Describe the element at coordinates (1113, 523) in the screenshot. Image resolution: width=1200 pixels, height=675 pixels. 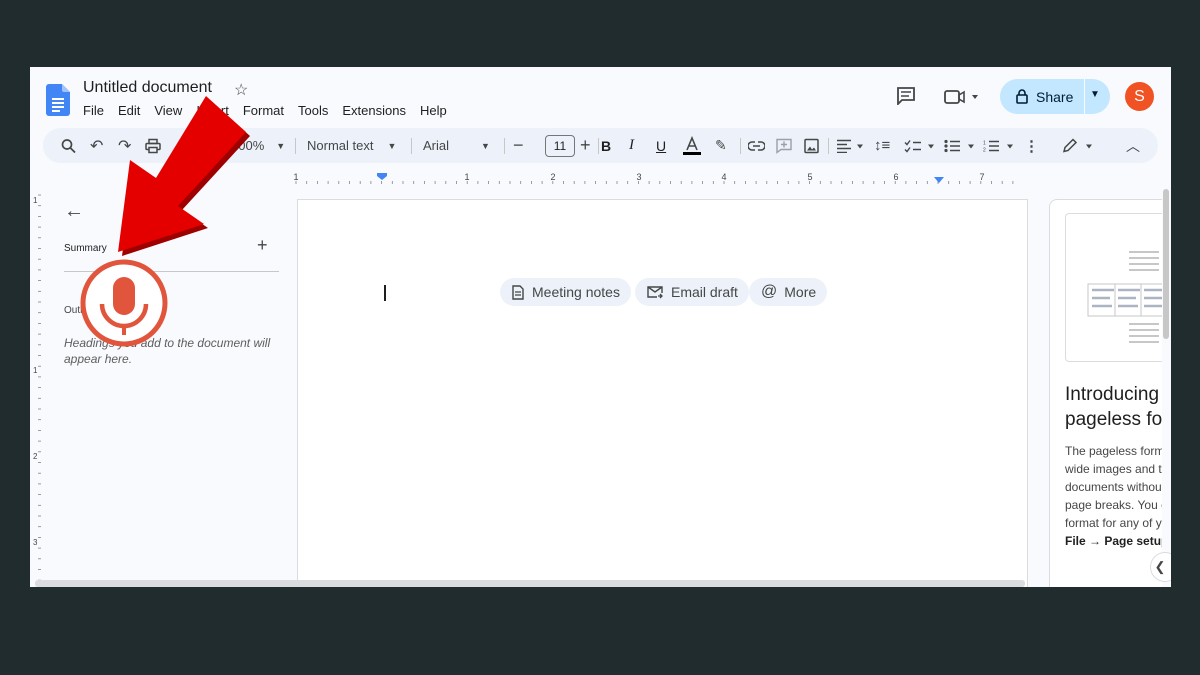
I see `intro-line: format for any of your documents in` at that location.